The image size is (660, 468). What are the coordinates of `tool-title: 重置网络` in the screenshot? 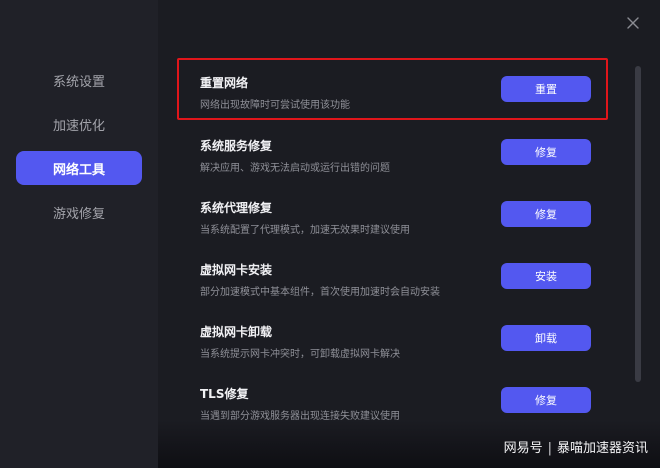 It's located at (224, 83).